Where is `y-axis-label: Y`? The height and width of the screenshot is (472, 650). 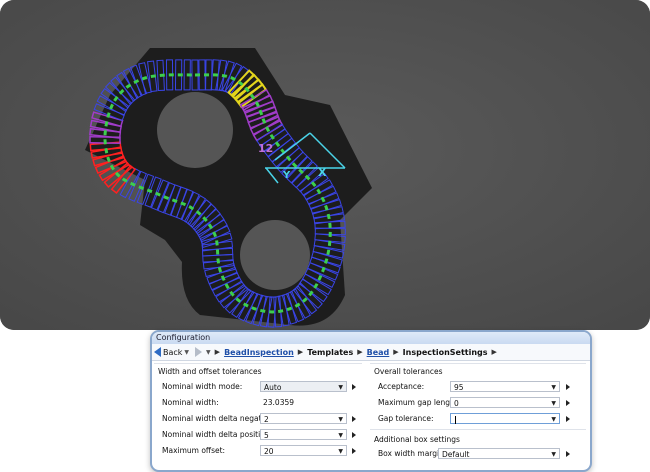
y-axis-label: Y is located at coordinates (286, 175).